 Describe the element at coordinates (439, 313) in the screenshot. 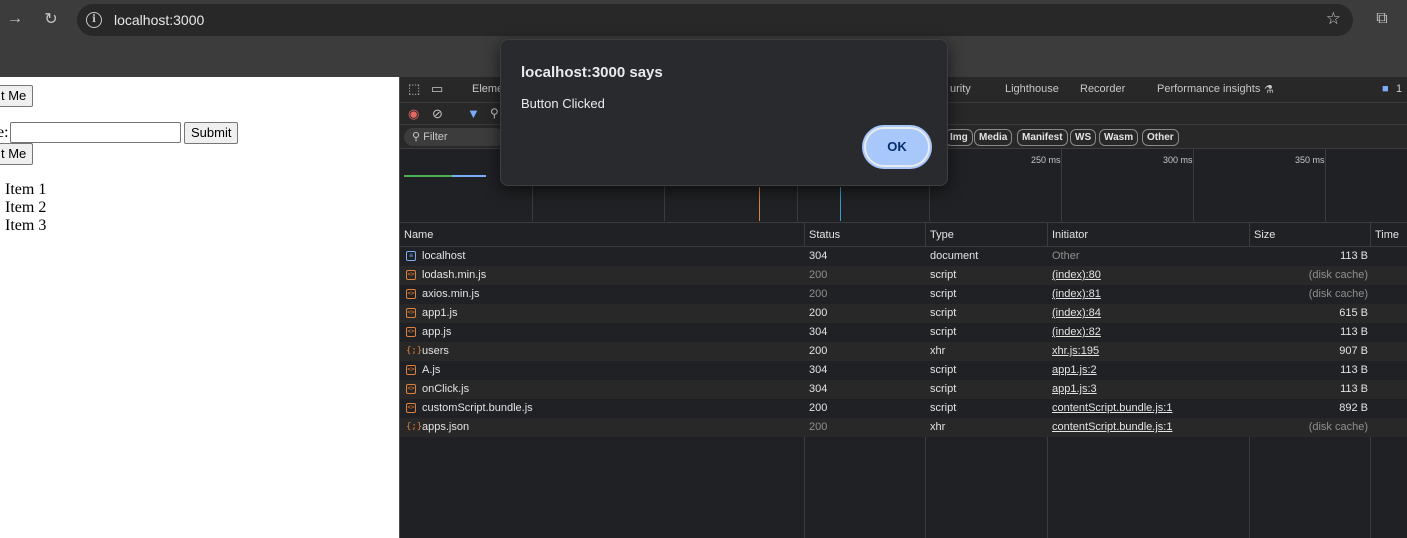

I see `request-name: app1.js` at that location.